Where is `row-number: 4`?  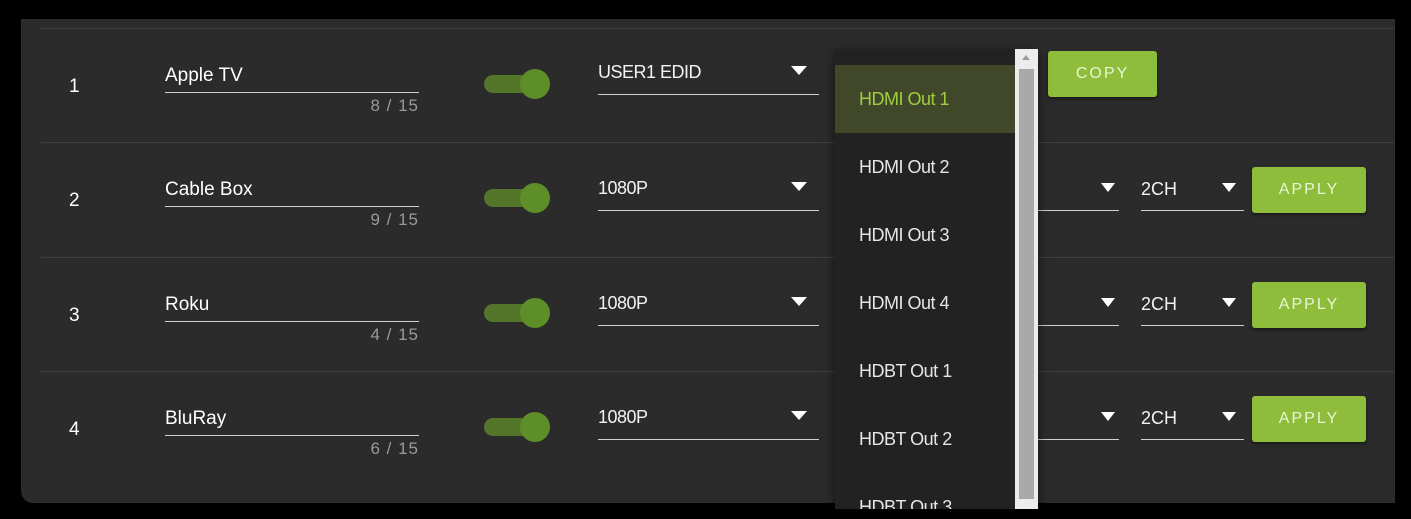
row-number: 4 is located at coordinates (74, 429).